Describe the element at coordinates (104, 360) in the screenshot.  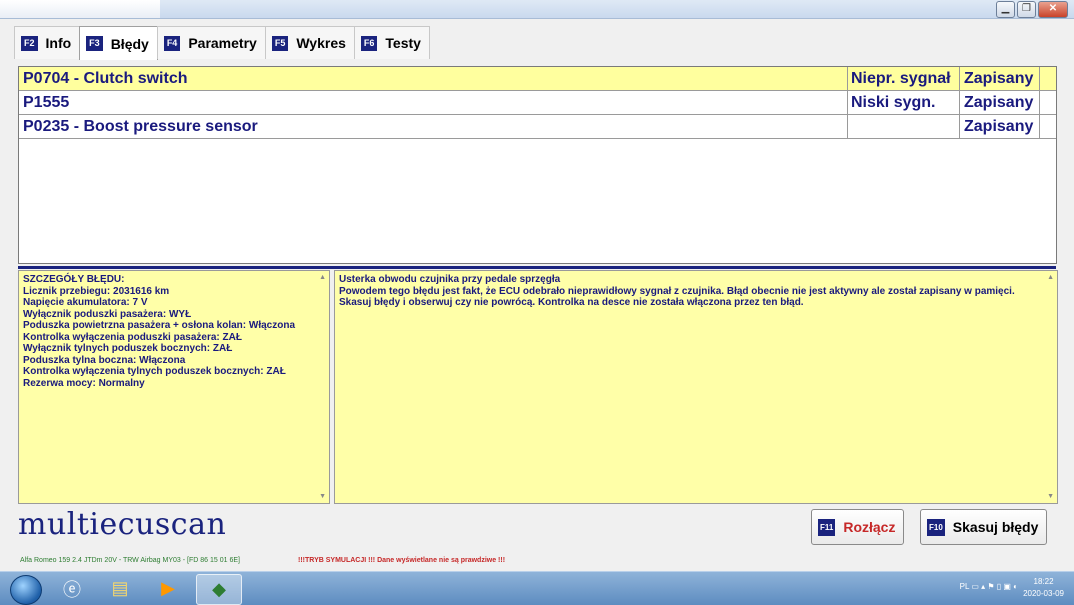
I see `details-line: Poduszka tylna boczna: Włączona` at that location.